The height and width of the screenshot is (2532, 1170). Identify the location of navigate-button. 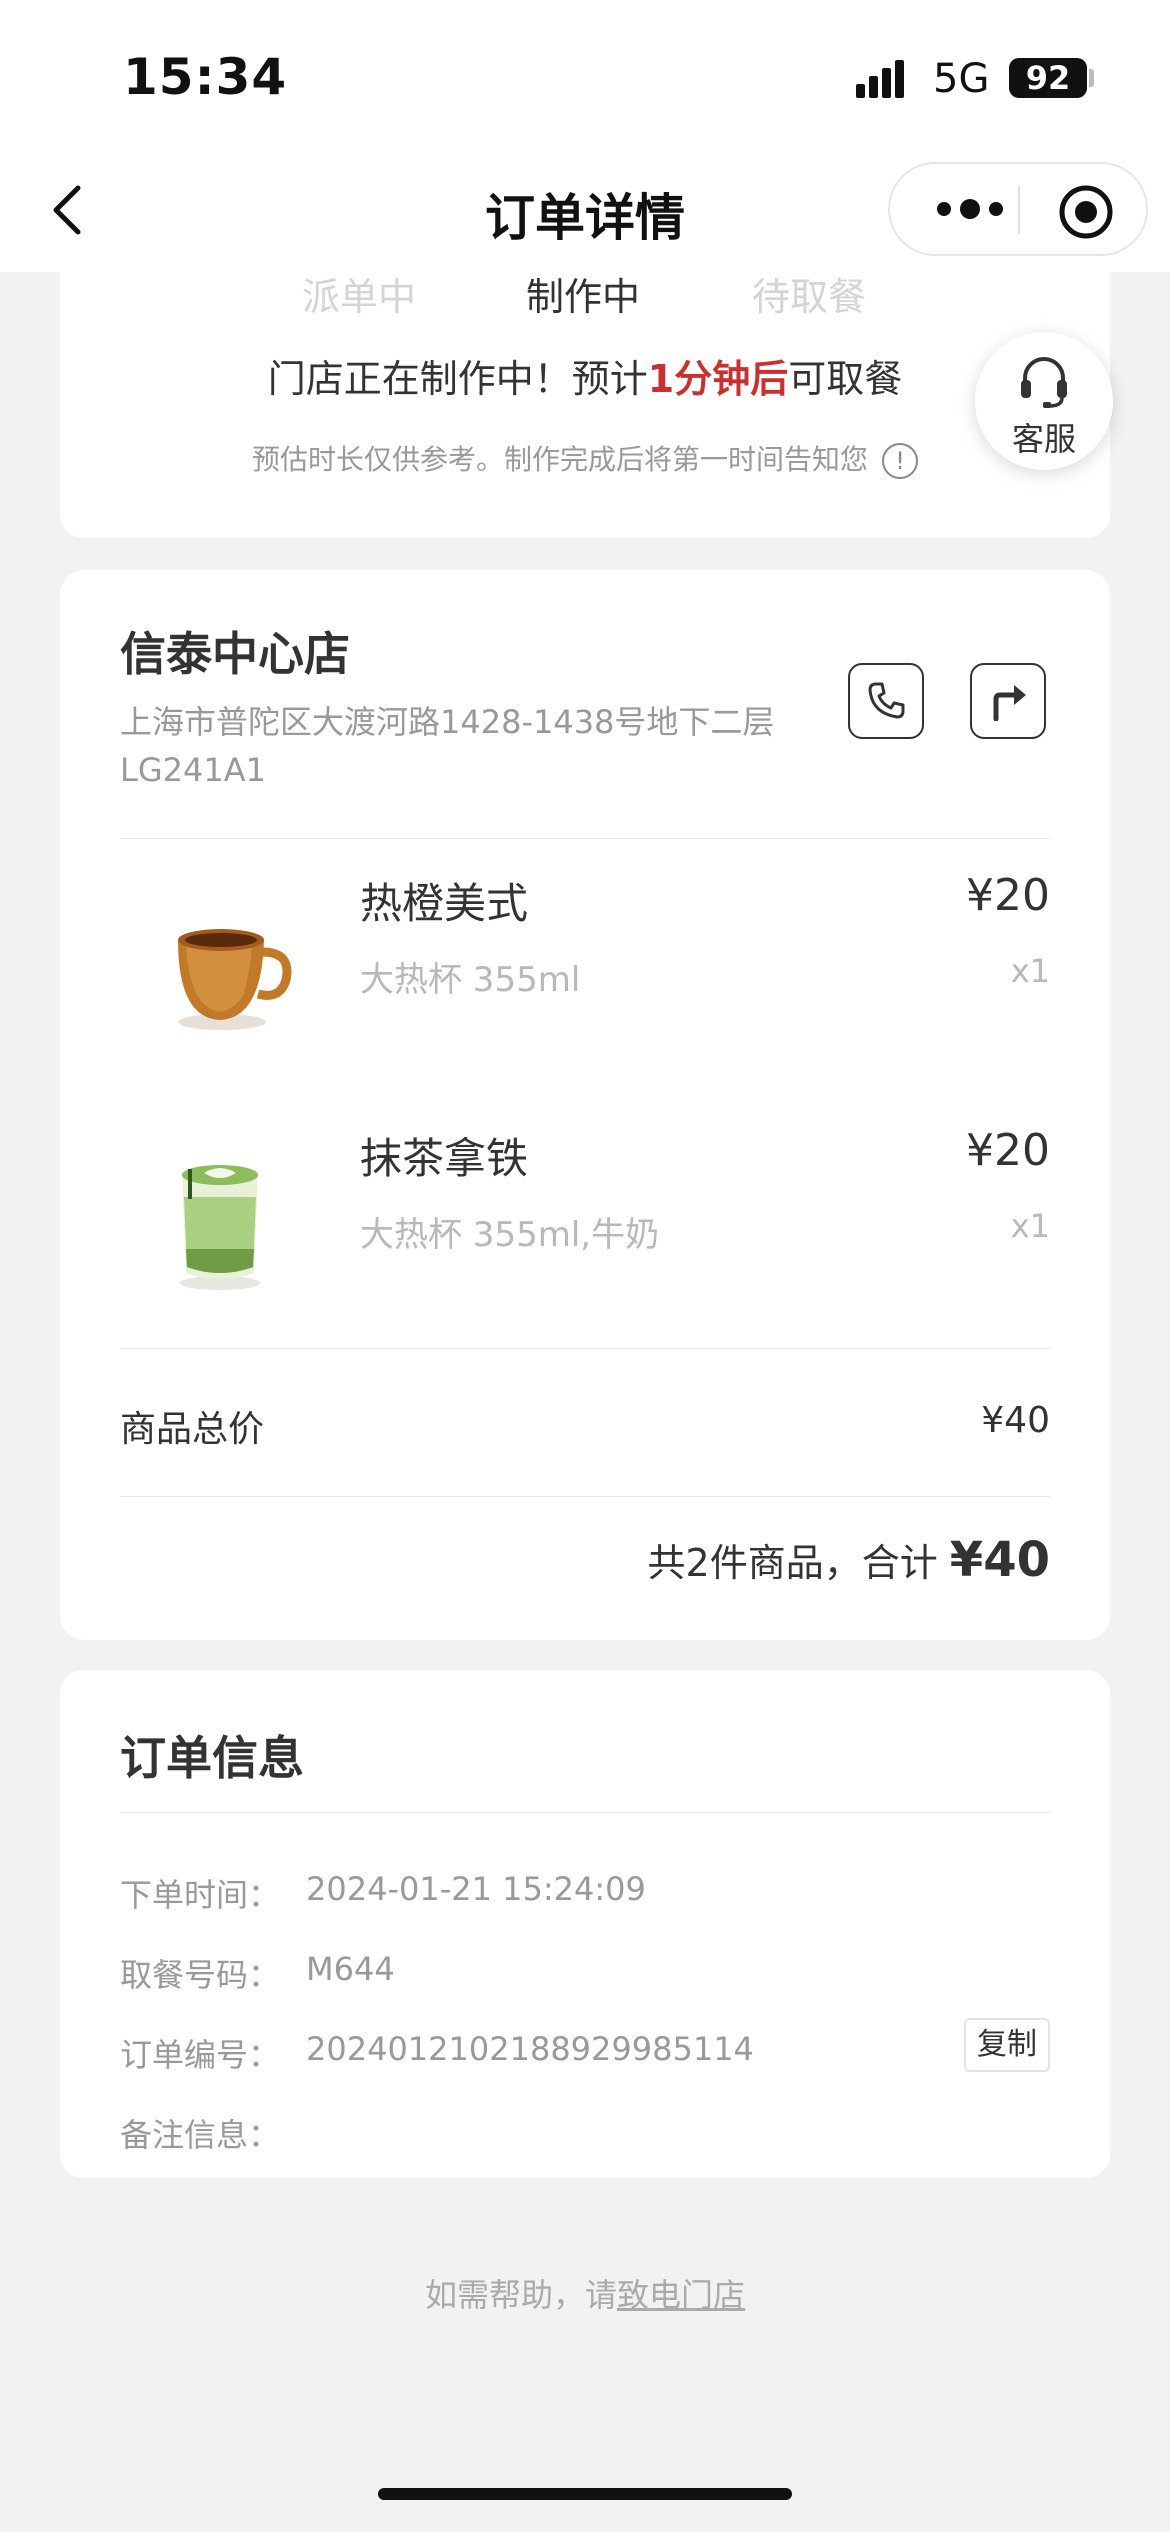
(1008, 701).